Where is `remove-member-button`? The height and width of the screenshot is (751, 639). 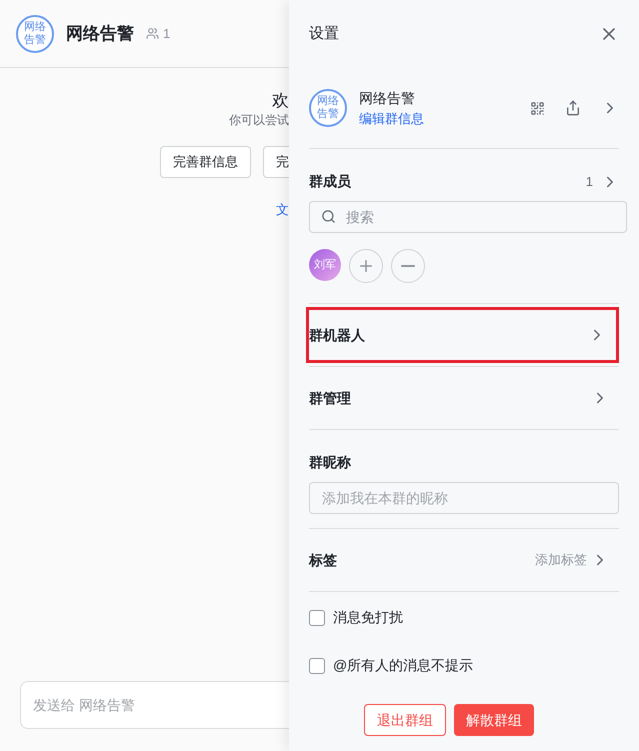
remove-member-button is located at coordinates (408, 266).